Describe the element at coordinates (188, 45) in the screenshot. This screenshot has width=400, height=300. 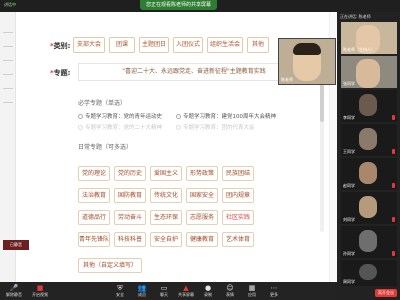
I see `category-option: 入团仪式` at that location.